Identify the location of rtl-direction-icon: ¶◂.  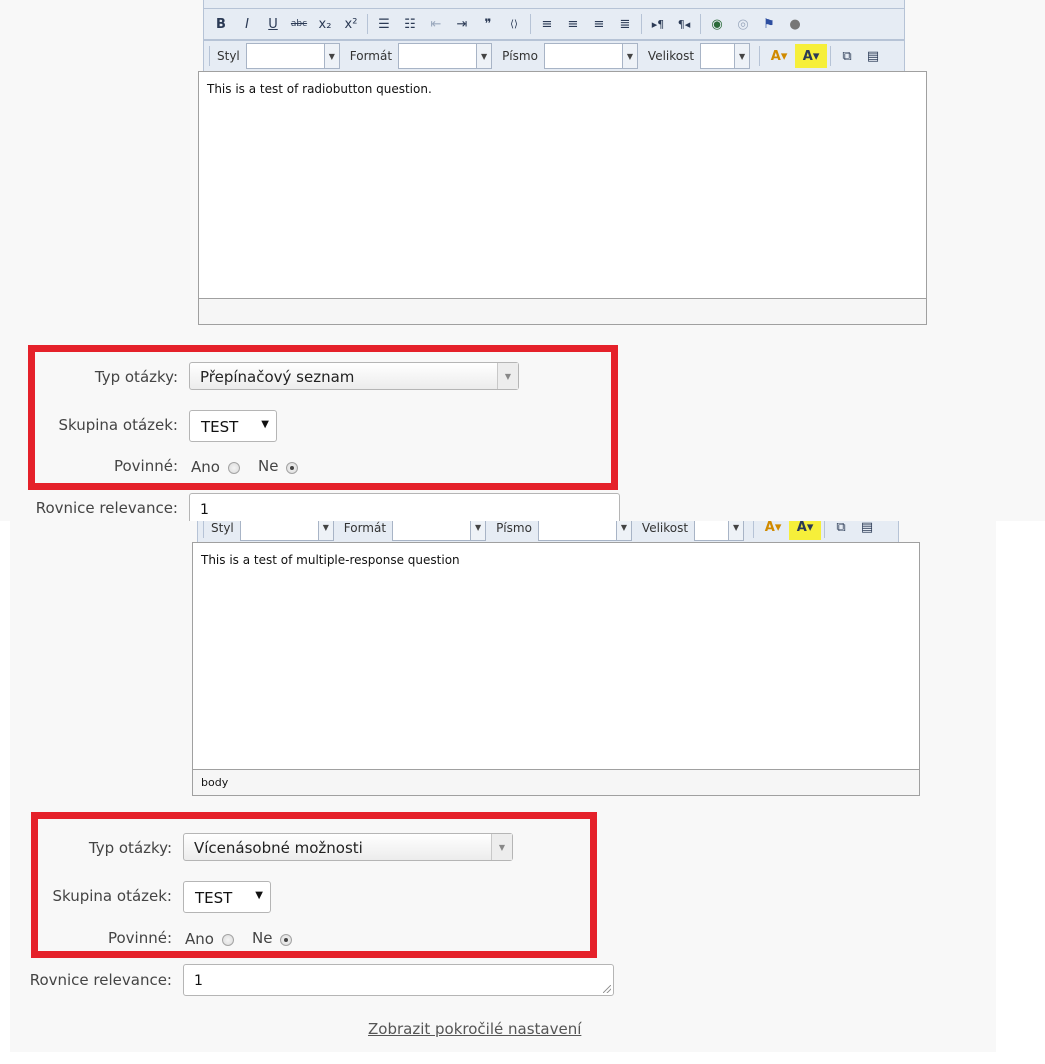
(684, 24).